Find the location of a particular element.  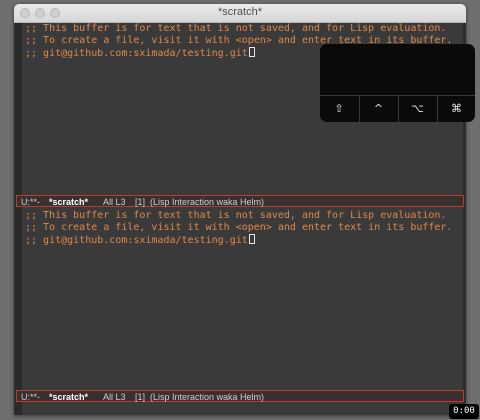

buffer-line: ;; git@github.com:sximada/testing.git is located at coordinates (242, 240).